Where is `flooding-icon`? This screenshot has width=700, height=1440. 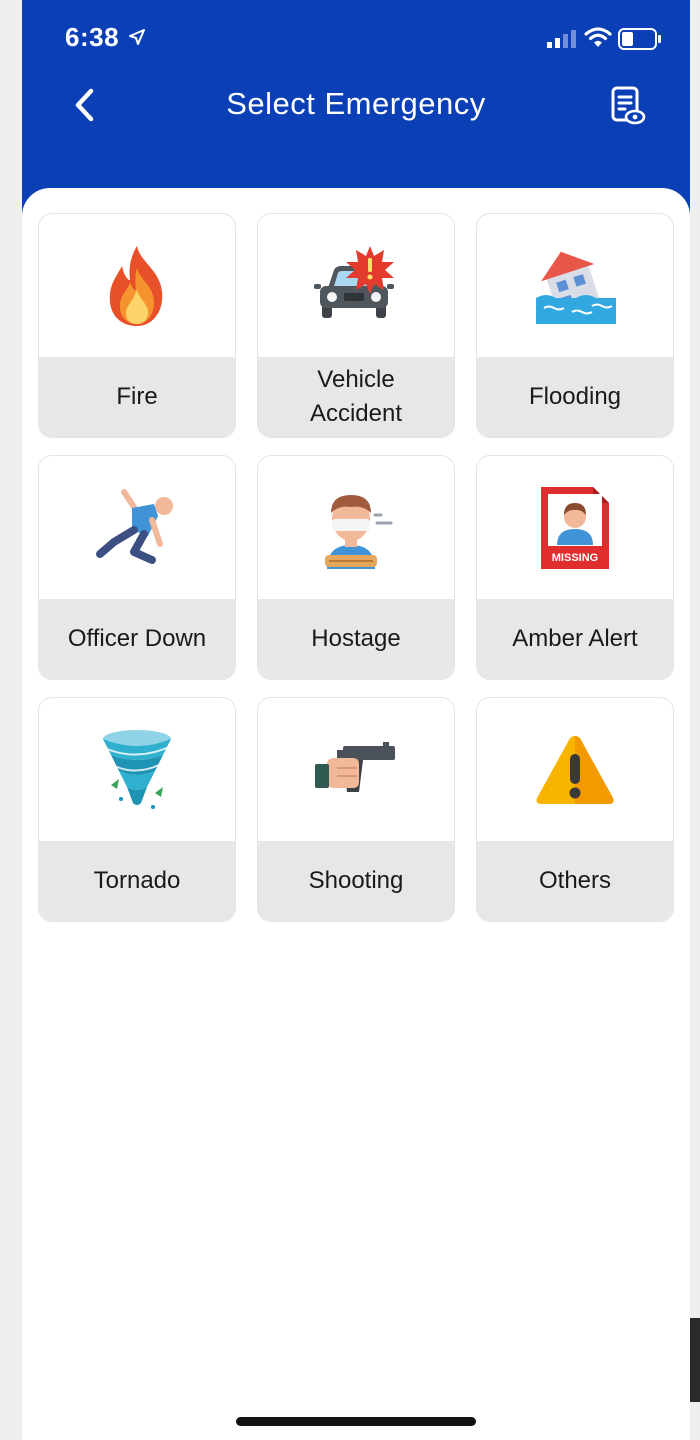 flooding-icon is located at coordinates (576, 287).